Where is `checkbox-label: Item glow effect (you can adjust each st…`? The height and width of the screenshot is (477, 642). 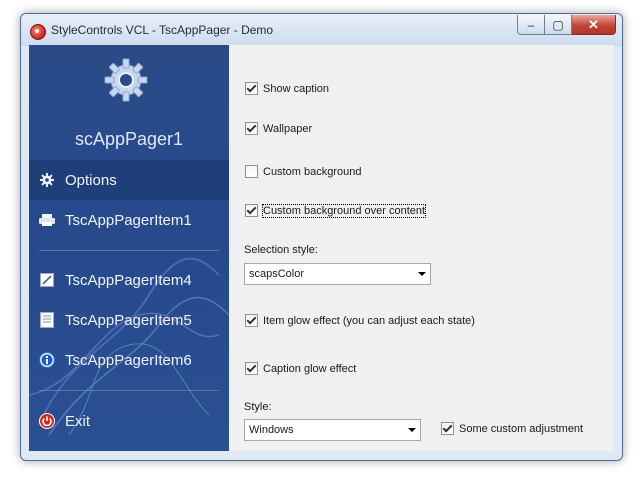
checkbox-label: Item glow effect (you can adjust each st… is located at coordinates (369, 320).